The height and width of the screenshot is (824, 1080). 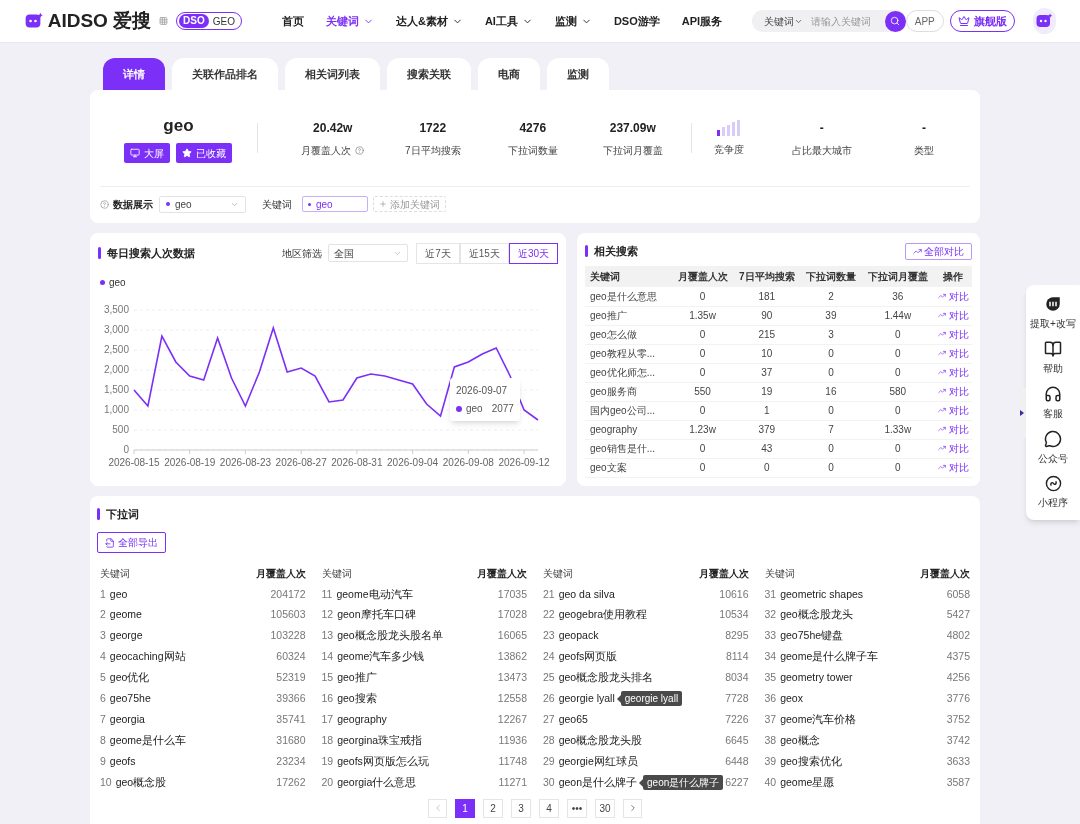 I want to click on keyword-text: geo推广, so click(x=357, y=678).